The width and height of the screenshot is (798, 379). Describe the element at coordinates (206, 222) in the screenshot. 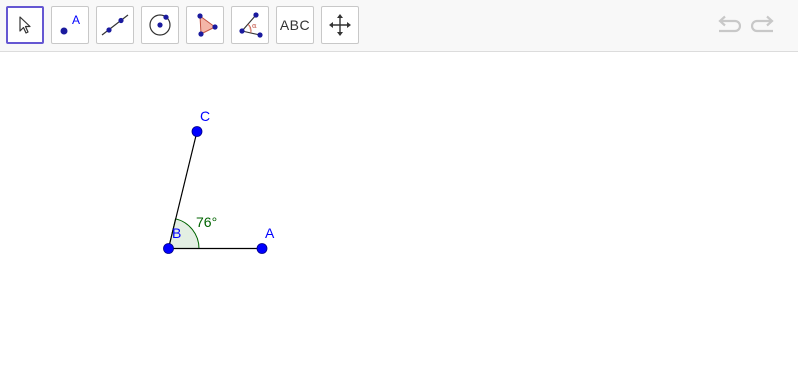

I see `angle-value-label: 76°` at that location.